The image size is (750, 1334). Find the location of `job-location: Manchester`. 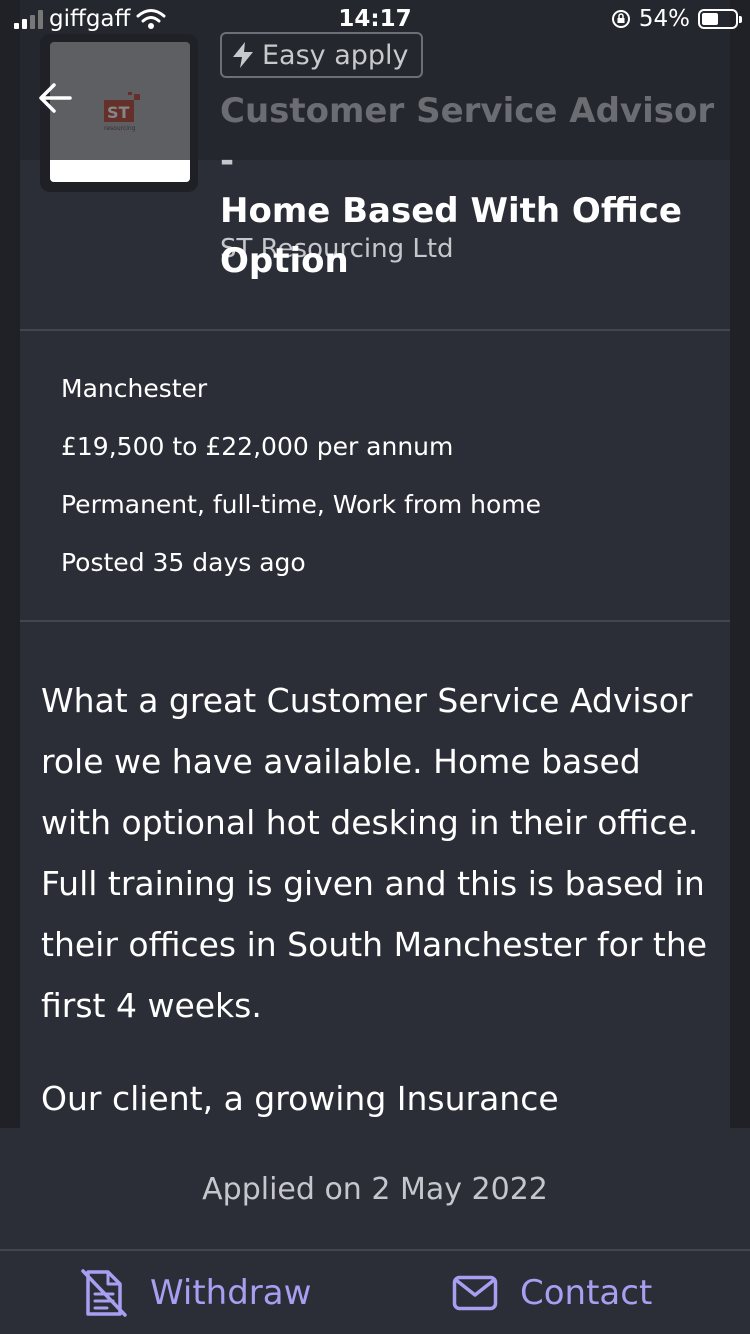

job-location: Manchester is located at coordinates (134, 388).